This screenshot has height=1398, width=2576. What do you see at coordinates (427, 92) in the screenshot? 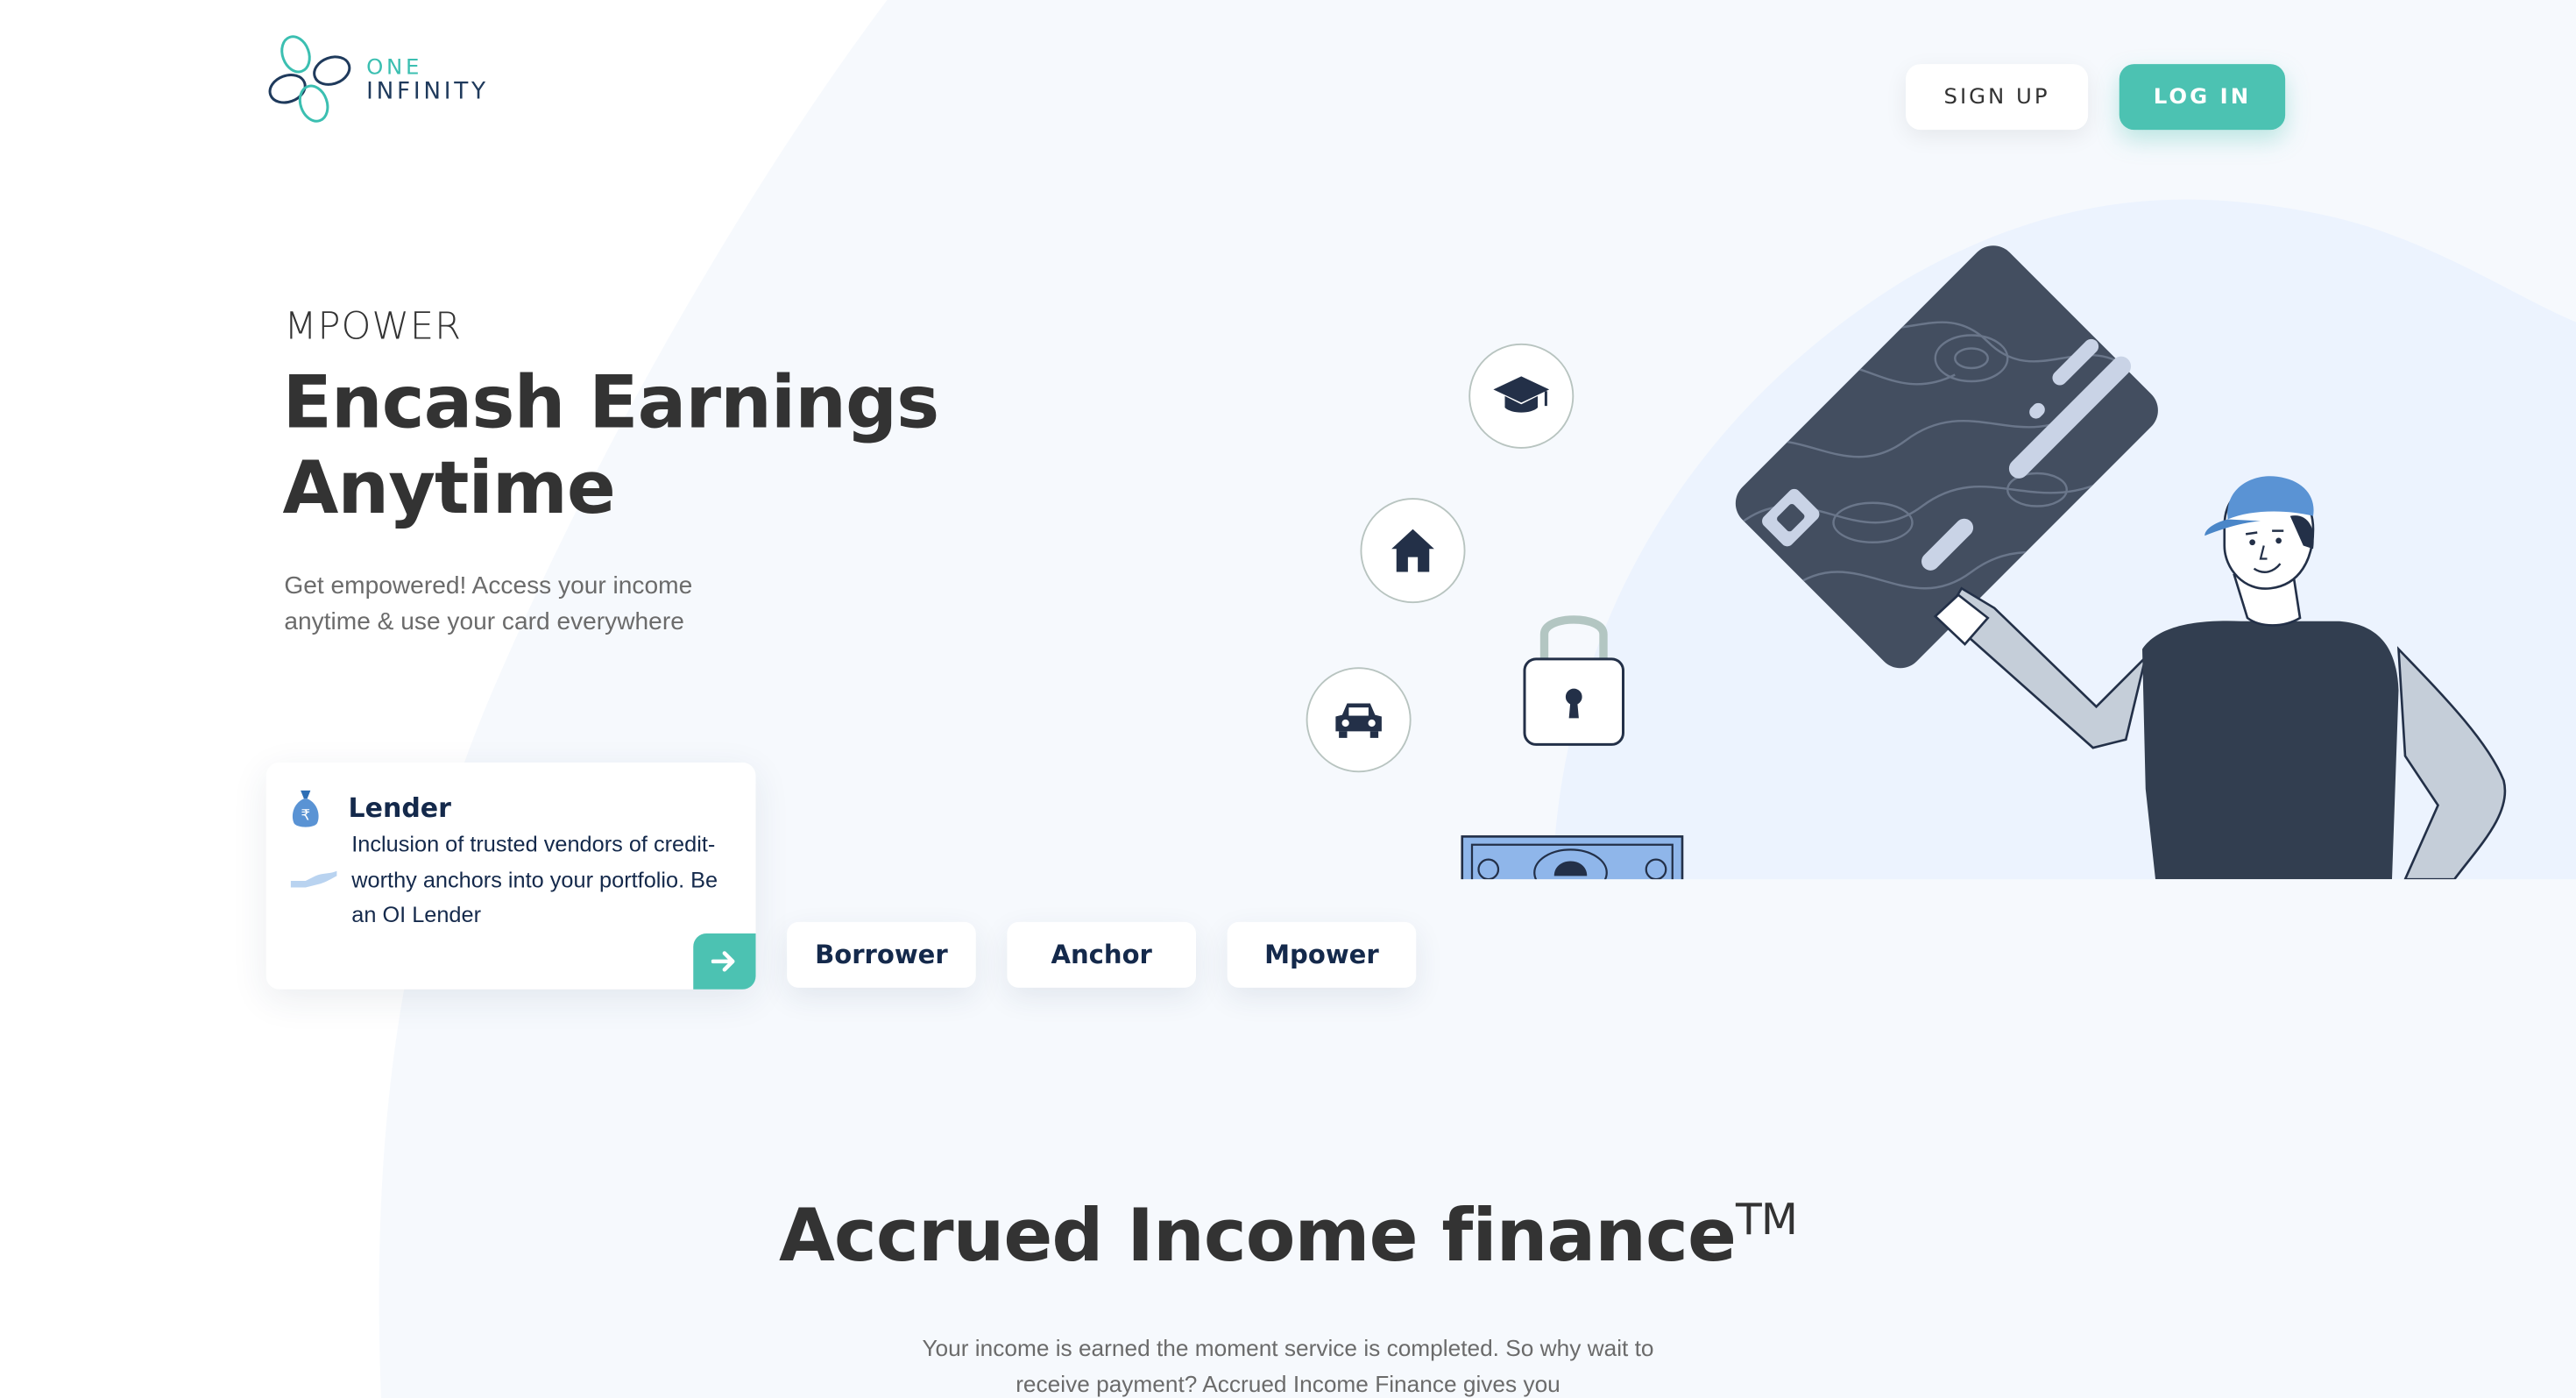
I see `brand-line-2: INFINITY` at bounding box center [427, 92].